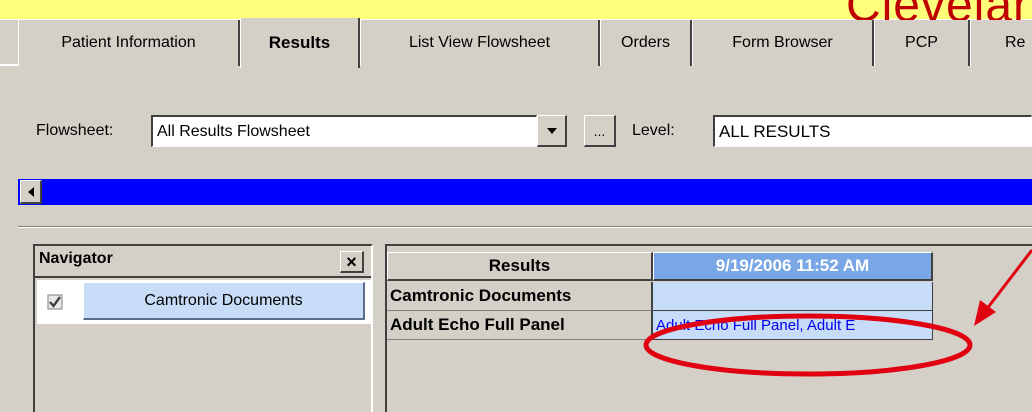  I want to click on close-icon: ×, so click(351, 261).